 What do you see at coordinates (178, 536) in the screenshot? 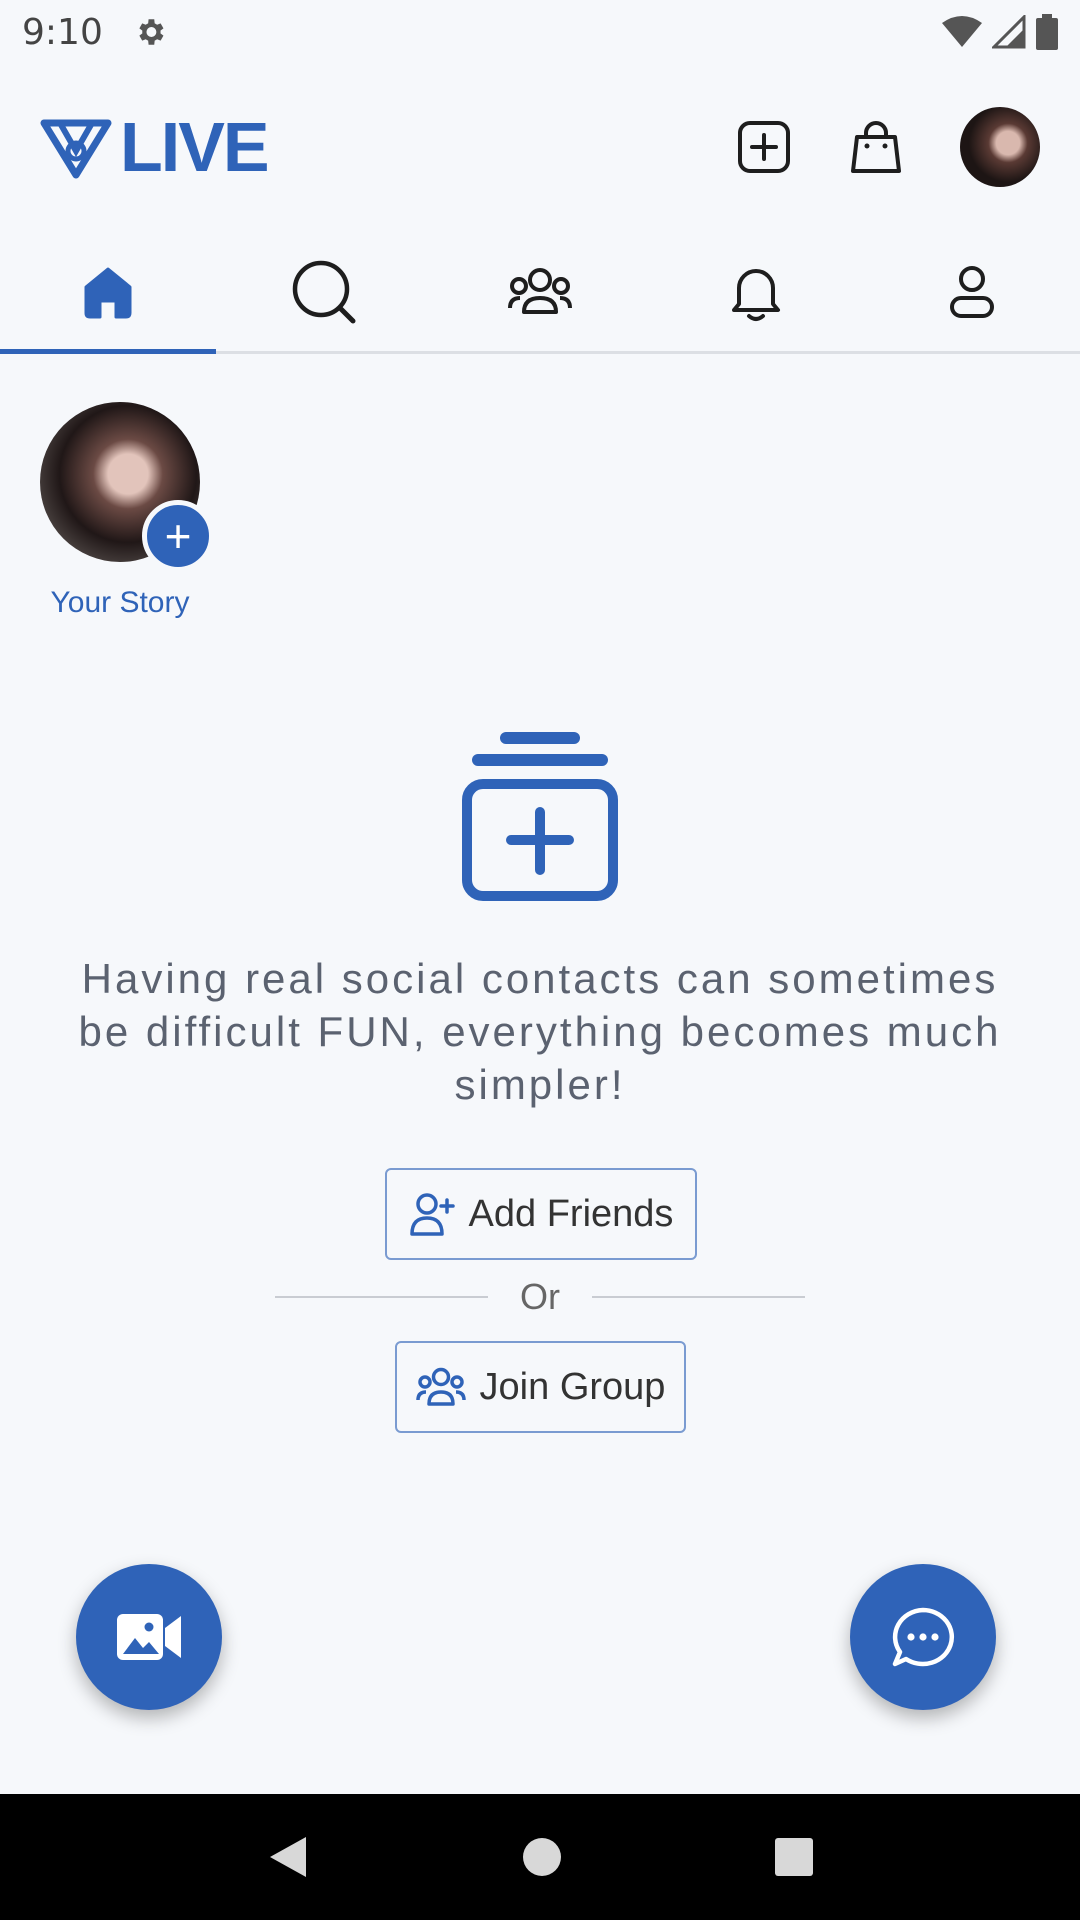
I see `add-story-button: +` at bounding box center [178, 536].